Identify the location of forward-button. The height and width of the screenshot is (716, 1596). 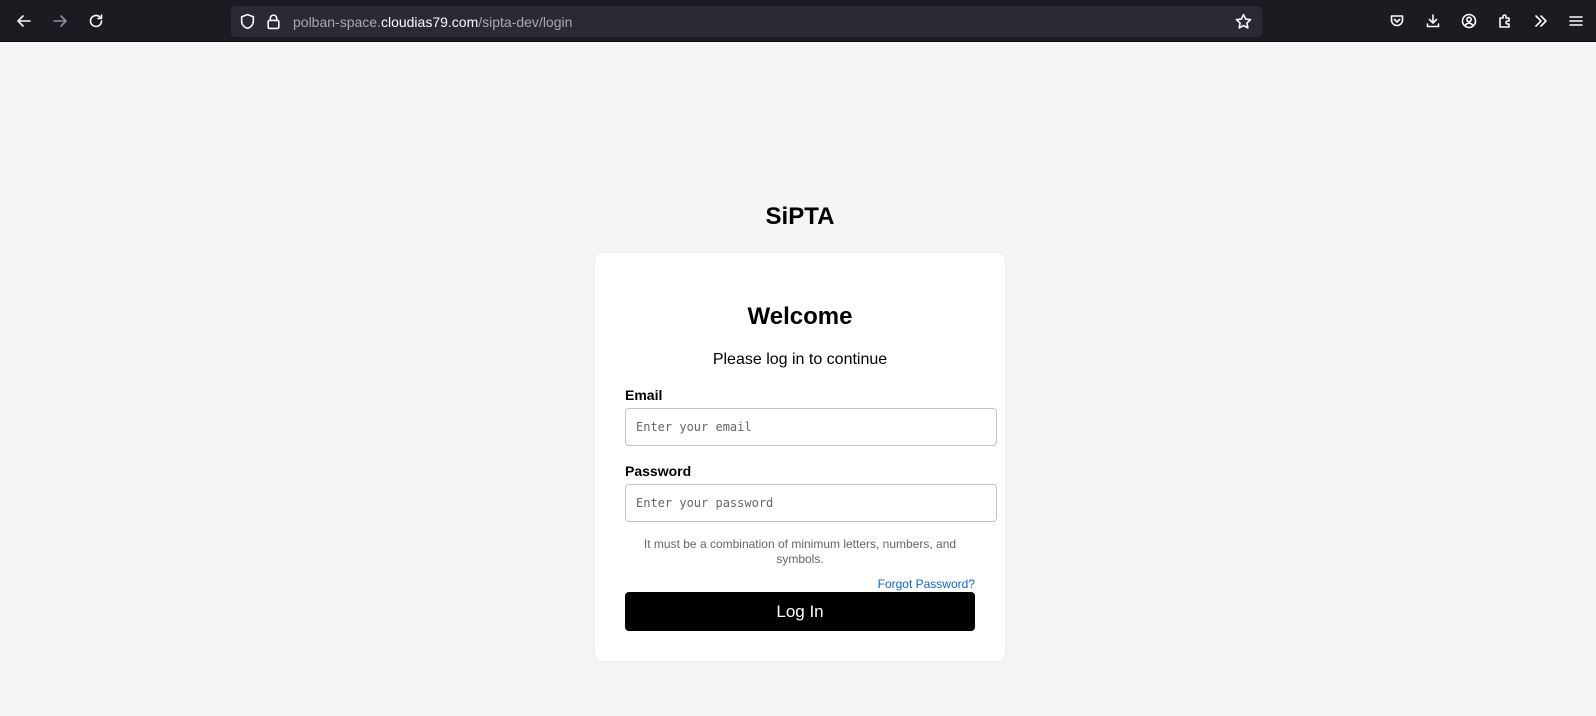
(60, 21).